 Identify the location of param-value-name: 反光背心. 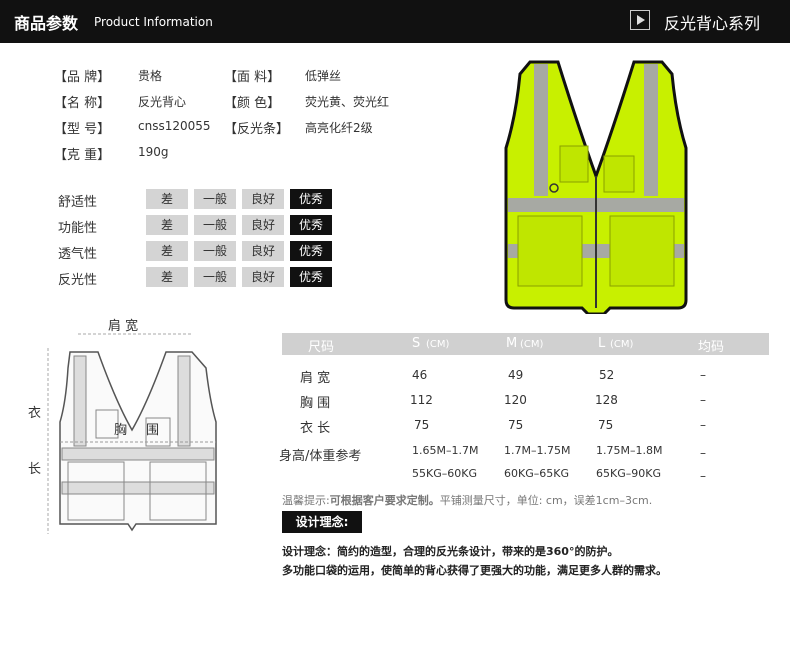
(162, 102).